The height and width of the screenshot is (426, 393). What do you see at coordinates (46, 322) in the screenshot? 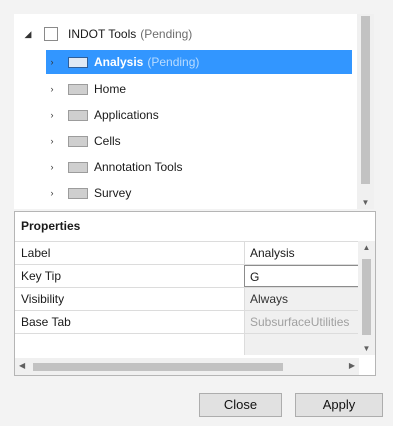
I see `property-name: Base Tab` at bounding box center [46, 322].